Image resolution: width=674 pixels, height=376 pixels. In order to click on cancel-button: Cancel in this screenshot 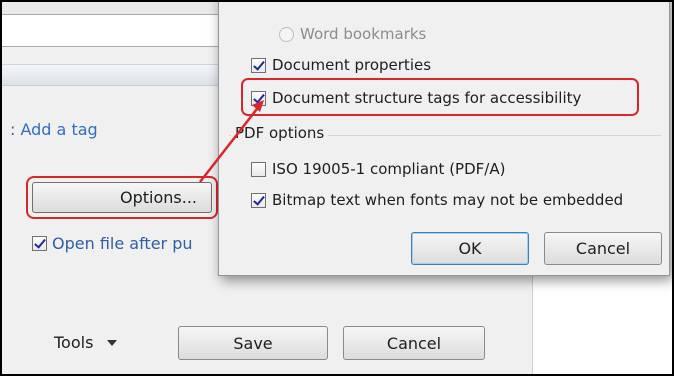, I will do `click(414, 343)`.